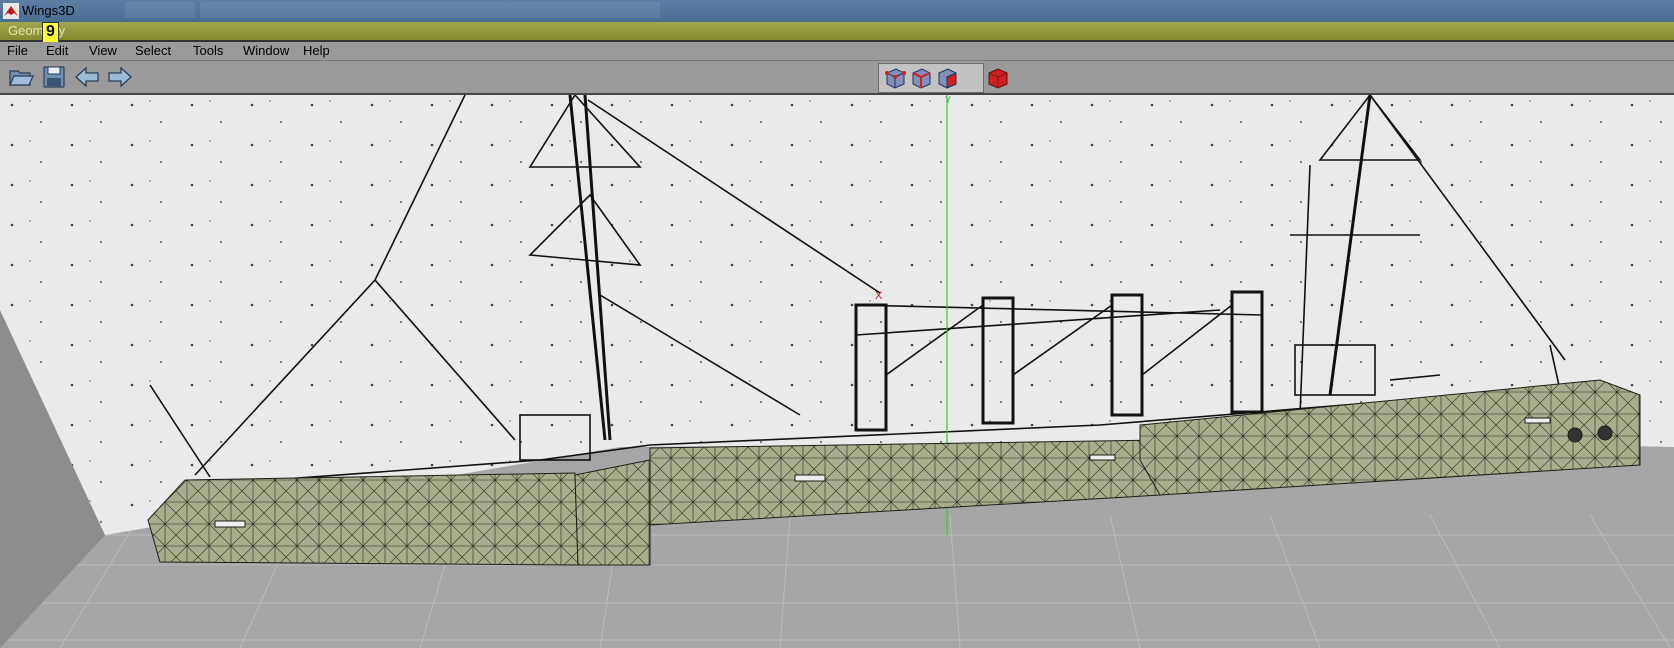 The image size is (1674, 648). What do you see at coordinates (837, 33) in the screenshot?
I see `geometry-window-header: Geometry 9` at bounding box center [837, 33].